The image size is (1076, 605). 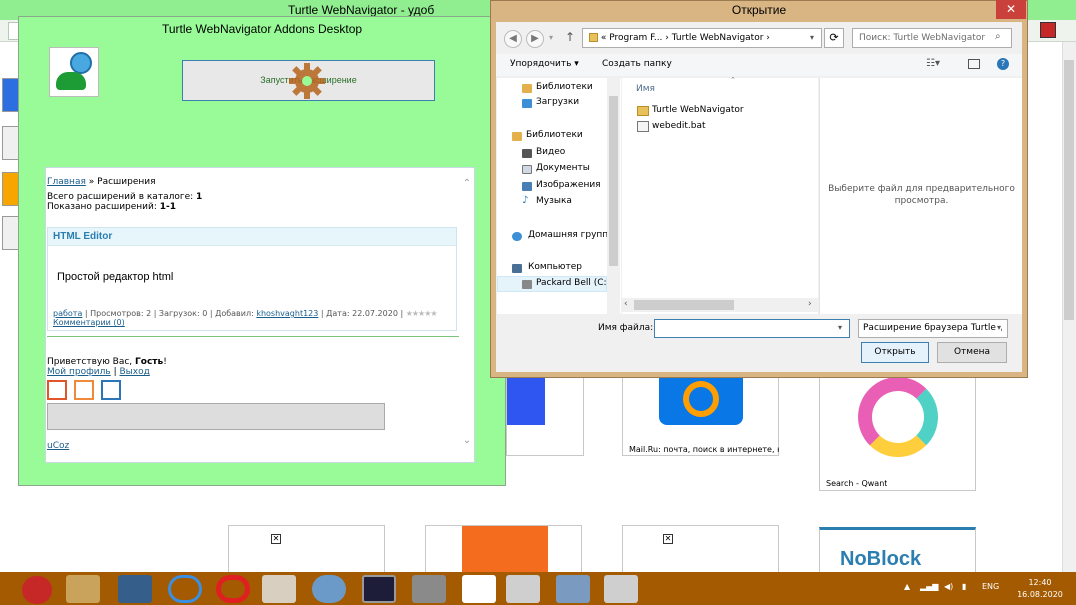 I want to click on filename-label: Имя файла:, so click(x=626, y=328).